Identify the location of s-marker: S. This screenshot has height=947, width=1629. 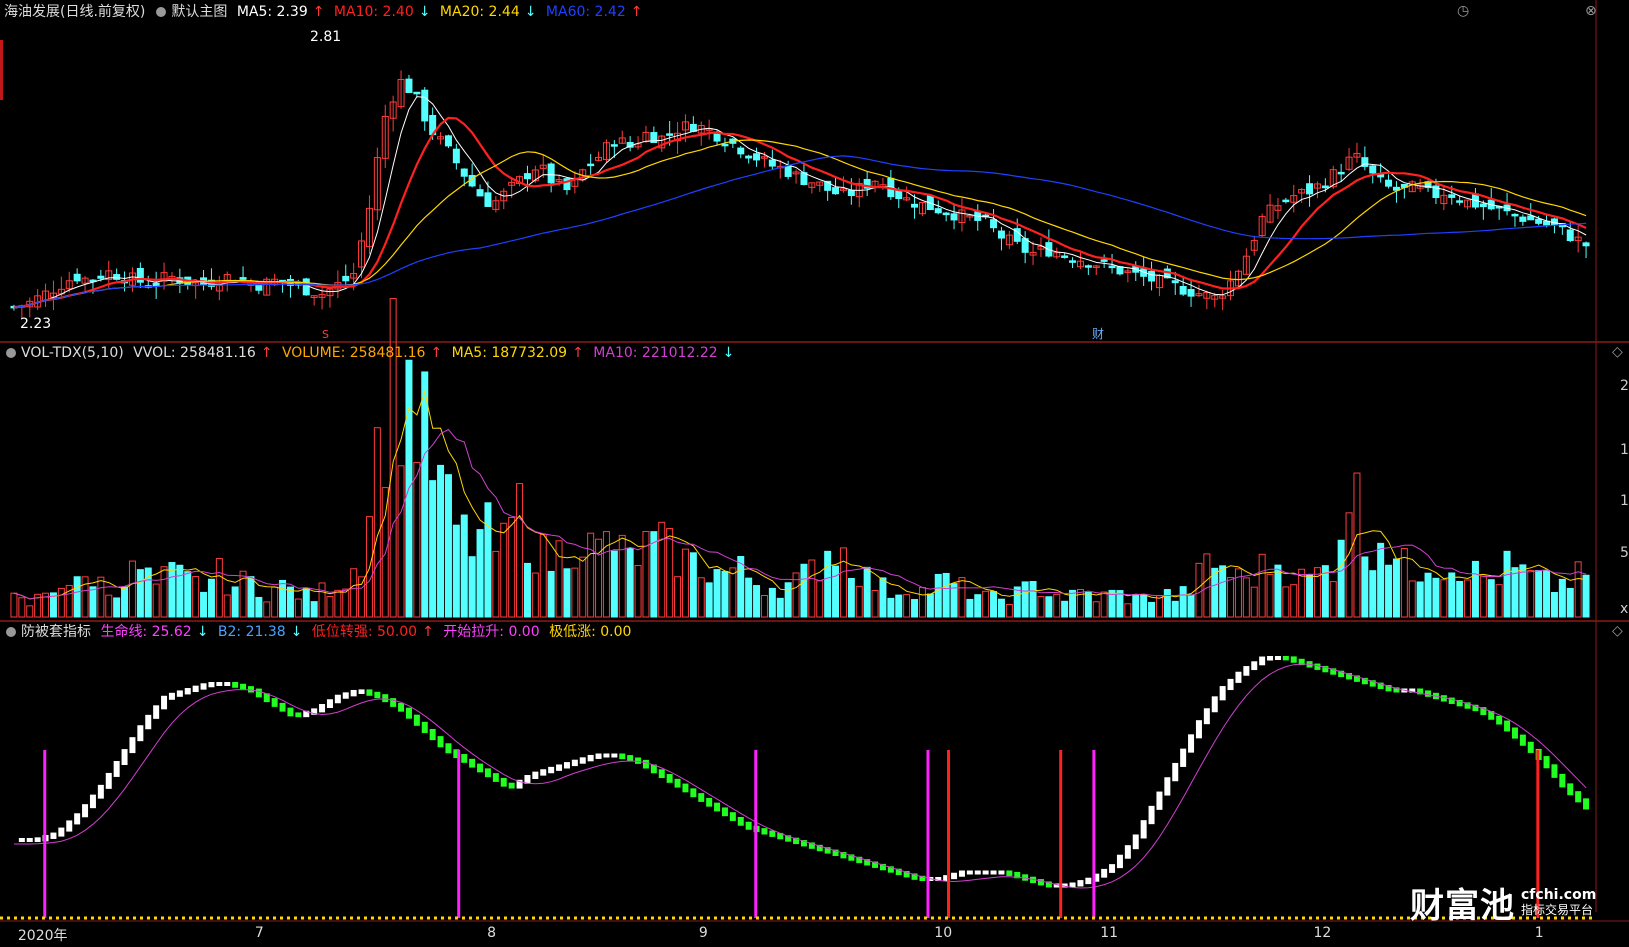
(325, 334).